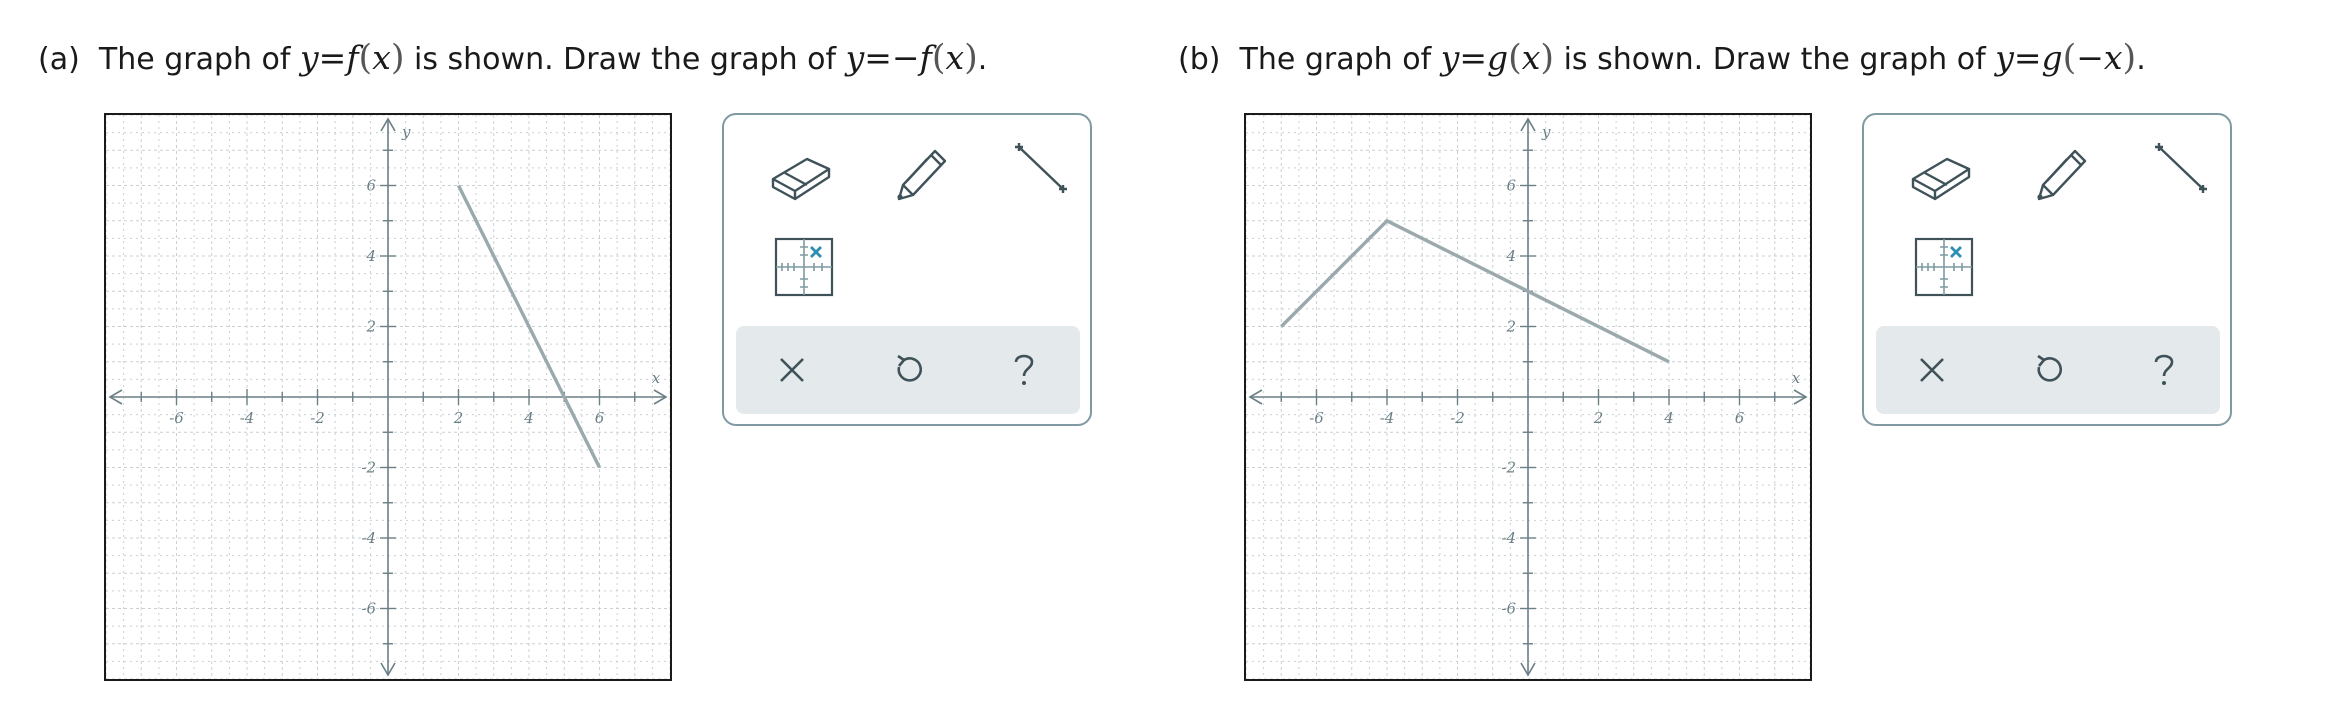 Image resolution: width=2344 pixels, height=722 pixels. What do you see at coordinates (1774, 59) in the screenshot?
I see `problem-b-middle: is shown. Draw the graph of` at bounding box center [1774, 59].